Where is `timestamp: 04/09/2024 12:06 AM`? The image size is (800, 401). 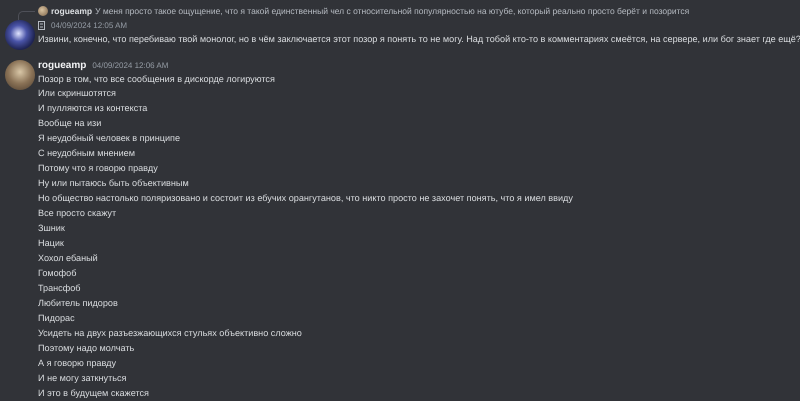 timestamp: 04/09/2024 12:06 AM is located at coordinates (130, 65).